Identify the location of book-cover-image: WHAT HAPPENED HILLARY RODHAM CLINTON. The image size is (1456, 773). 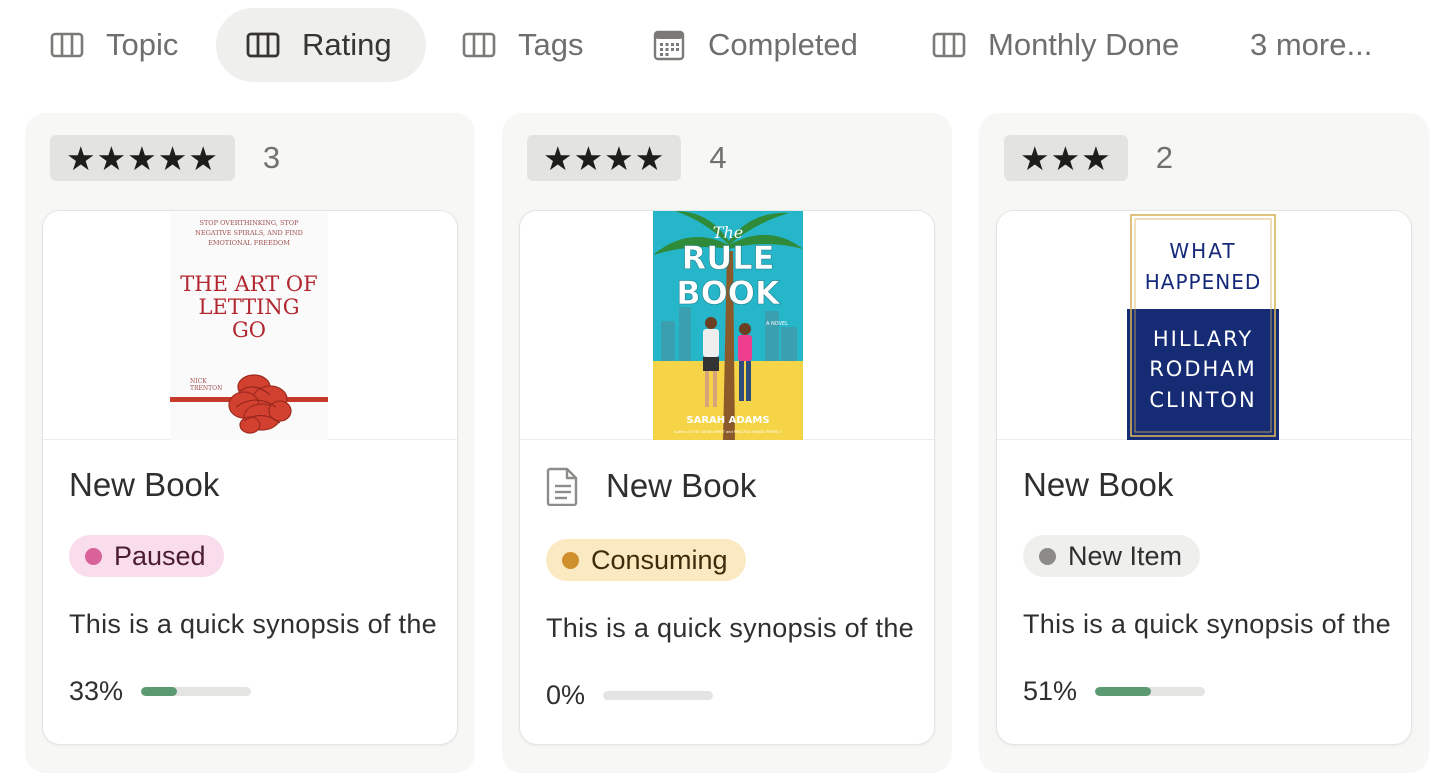
(1203, 325).